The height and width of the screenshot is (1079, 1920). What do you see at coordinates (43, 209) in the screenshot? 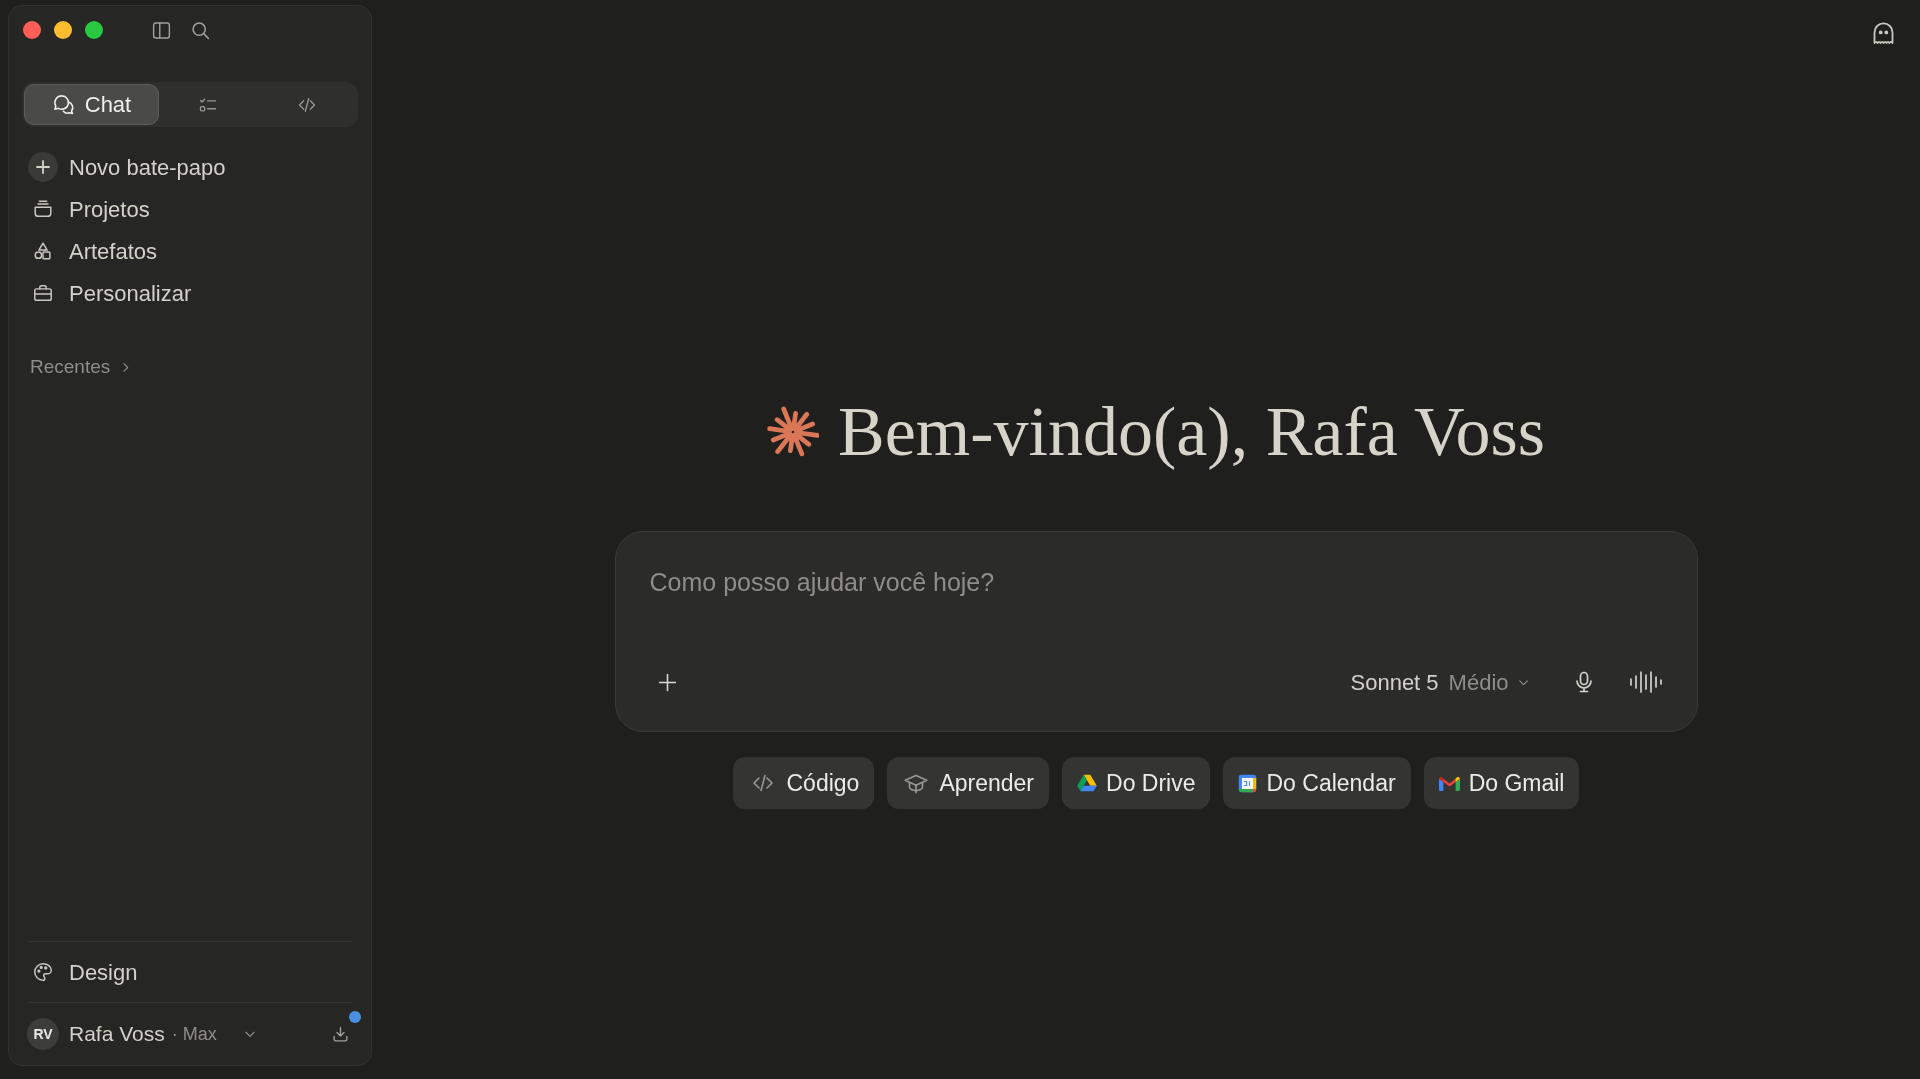
I see `tray-icon` at bounding box center [43, 209].